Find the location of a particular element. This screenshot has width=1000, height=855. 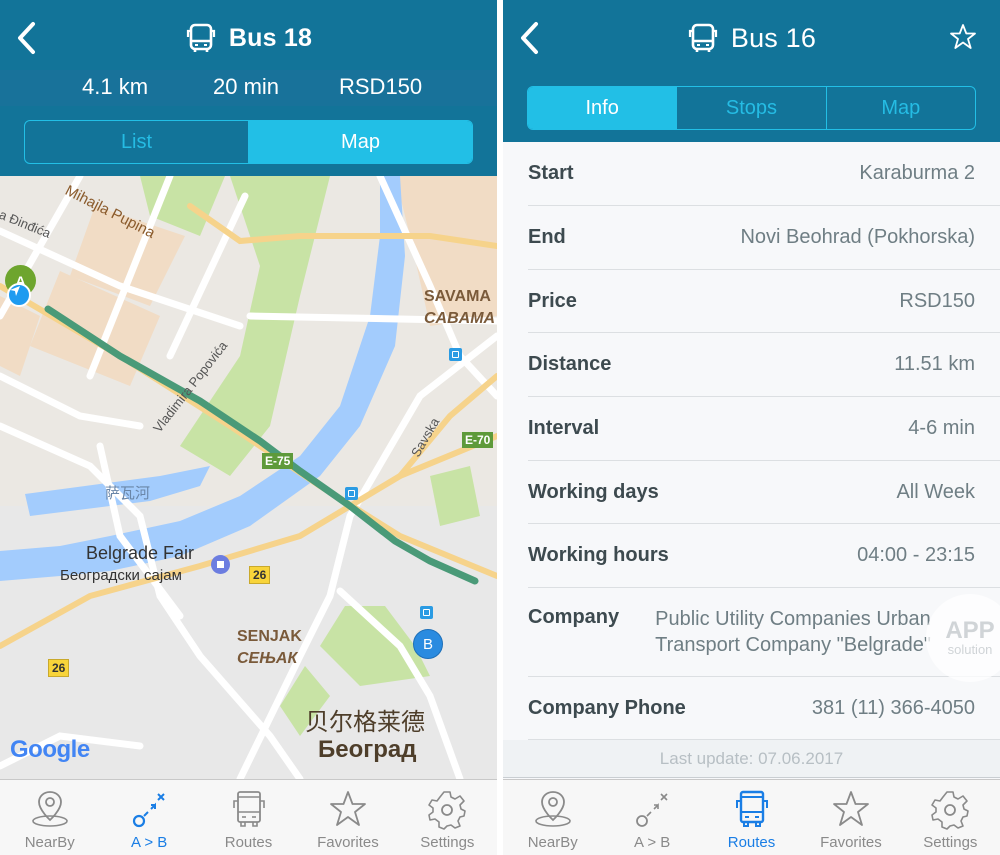

info-value: All Week is located at coordinates (935, 492).